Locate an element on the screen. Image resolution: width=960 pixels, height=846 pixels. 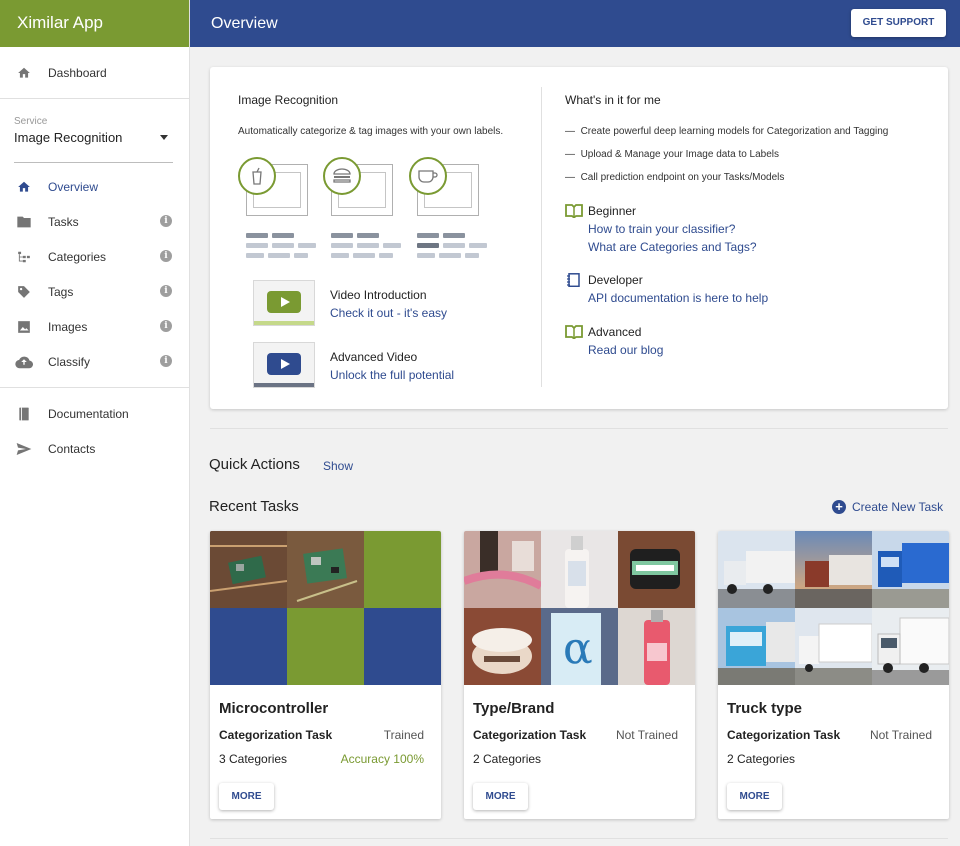
quick-actions-title: Quick Actions is located at coordinates (254, 464).